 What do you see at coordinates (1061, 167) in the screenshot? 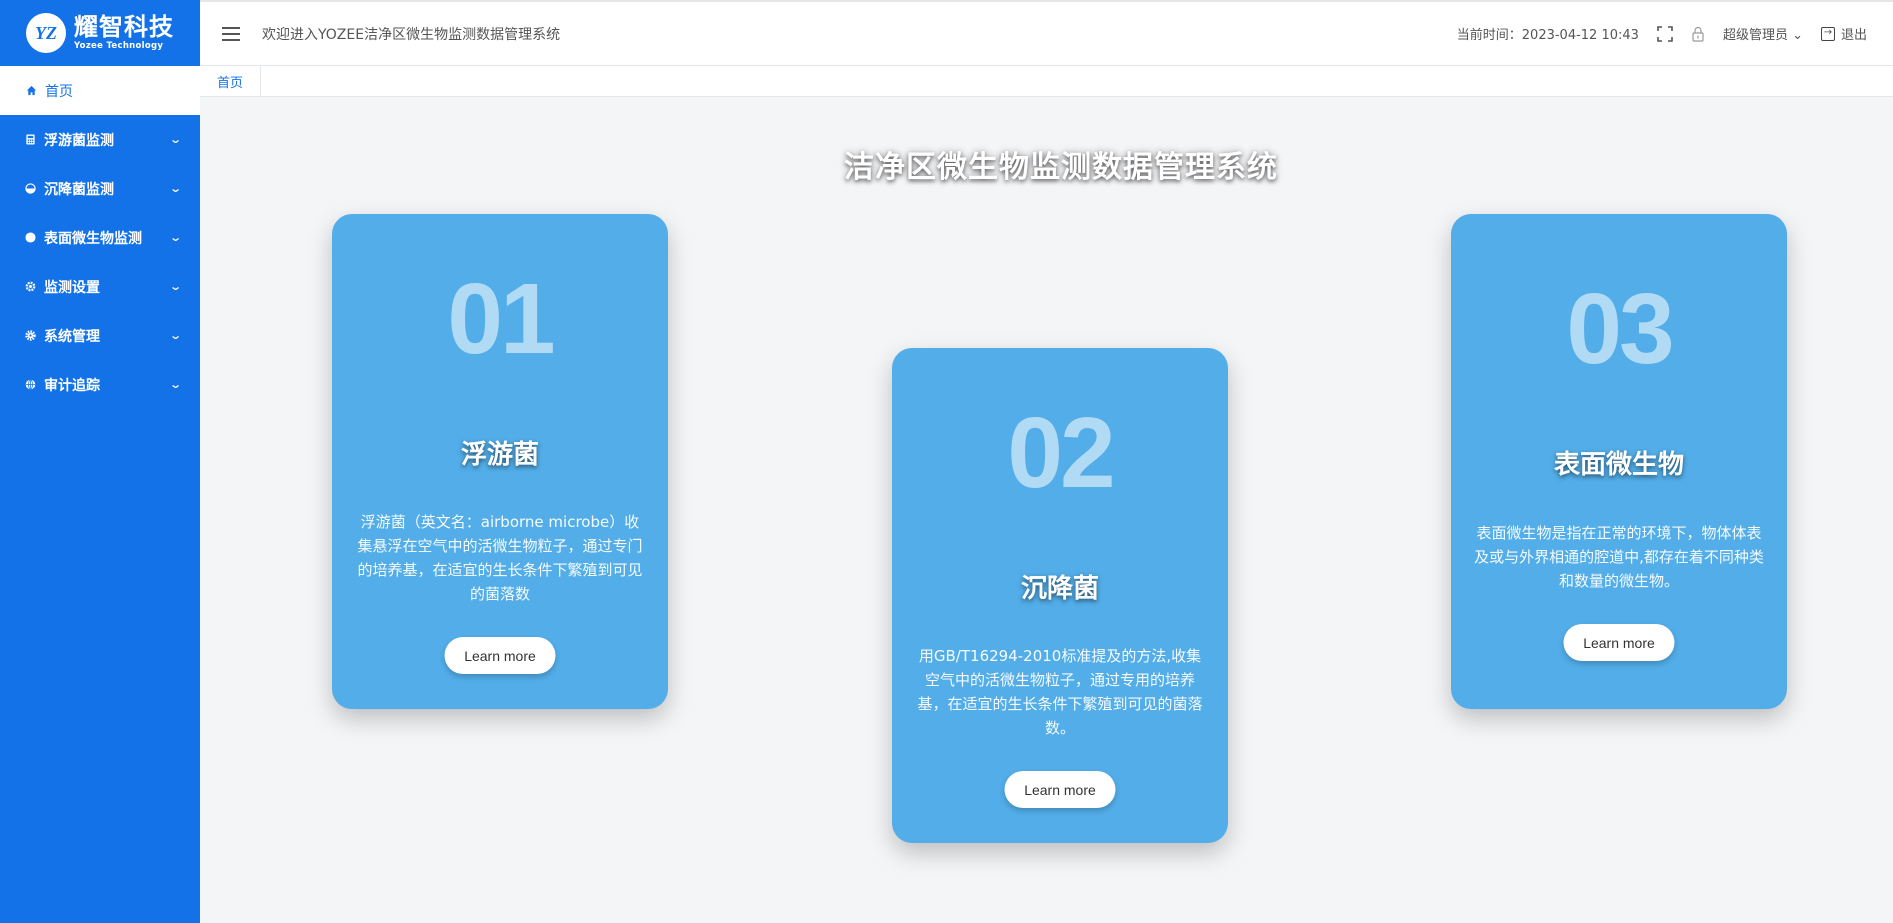
I see `page-title: 洁净区微生物监测数据管理系统` at bounding box center [1061, 167].